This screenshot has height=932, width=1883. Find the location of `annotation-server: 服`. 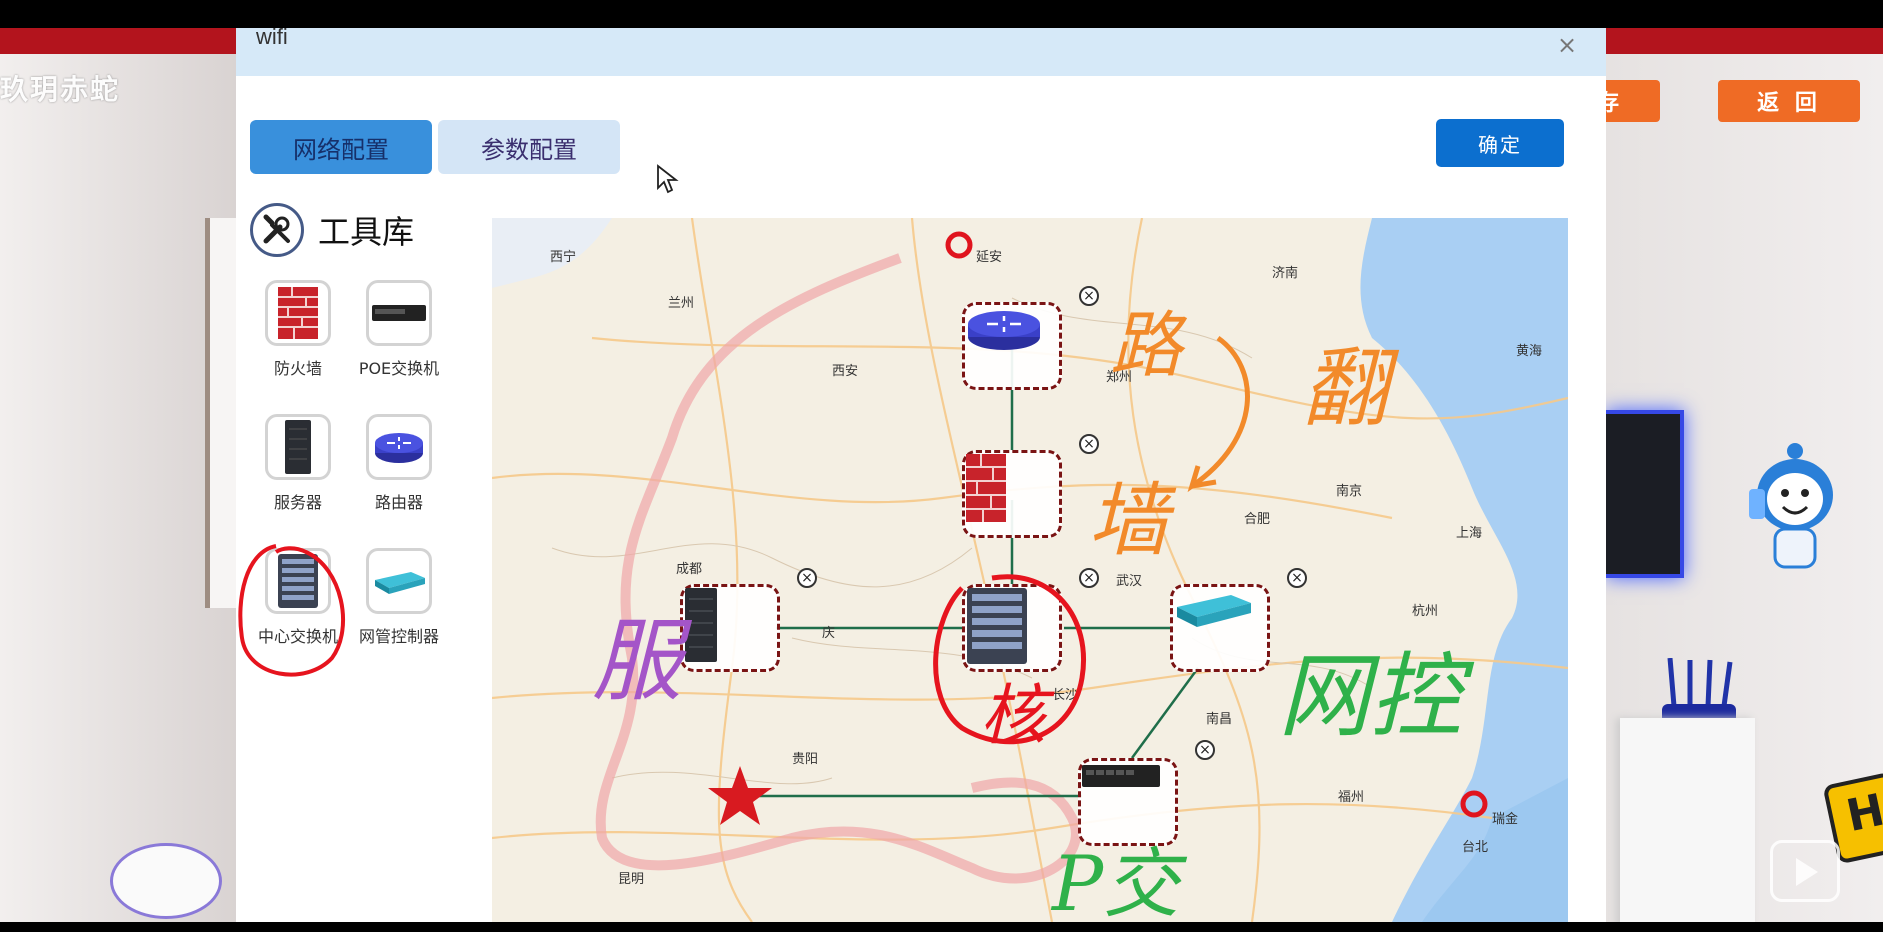

annotation-server: 服 is located at coordinates (637, 661).